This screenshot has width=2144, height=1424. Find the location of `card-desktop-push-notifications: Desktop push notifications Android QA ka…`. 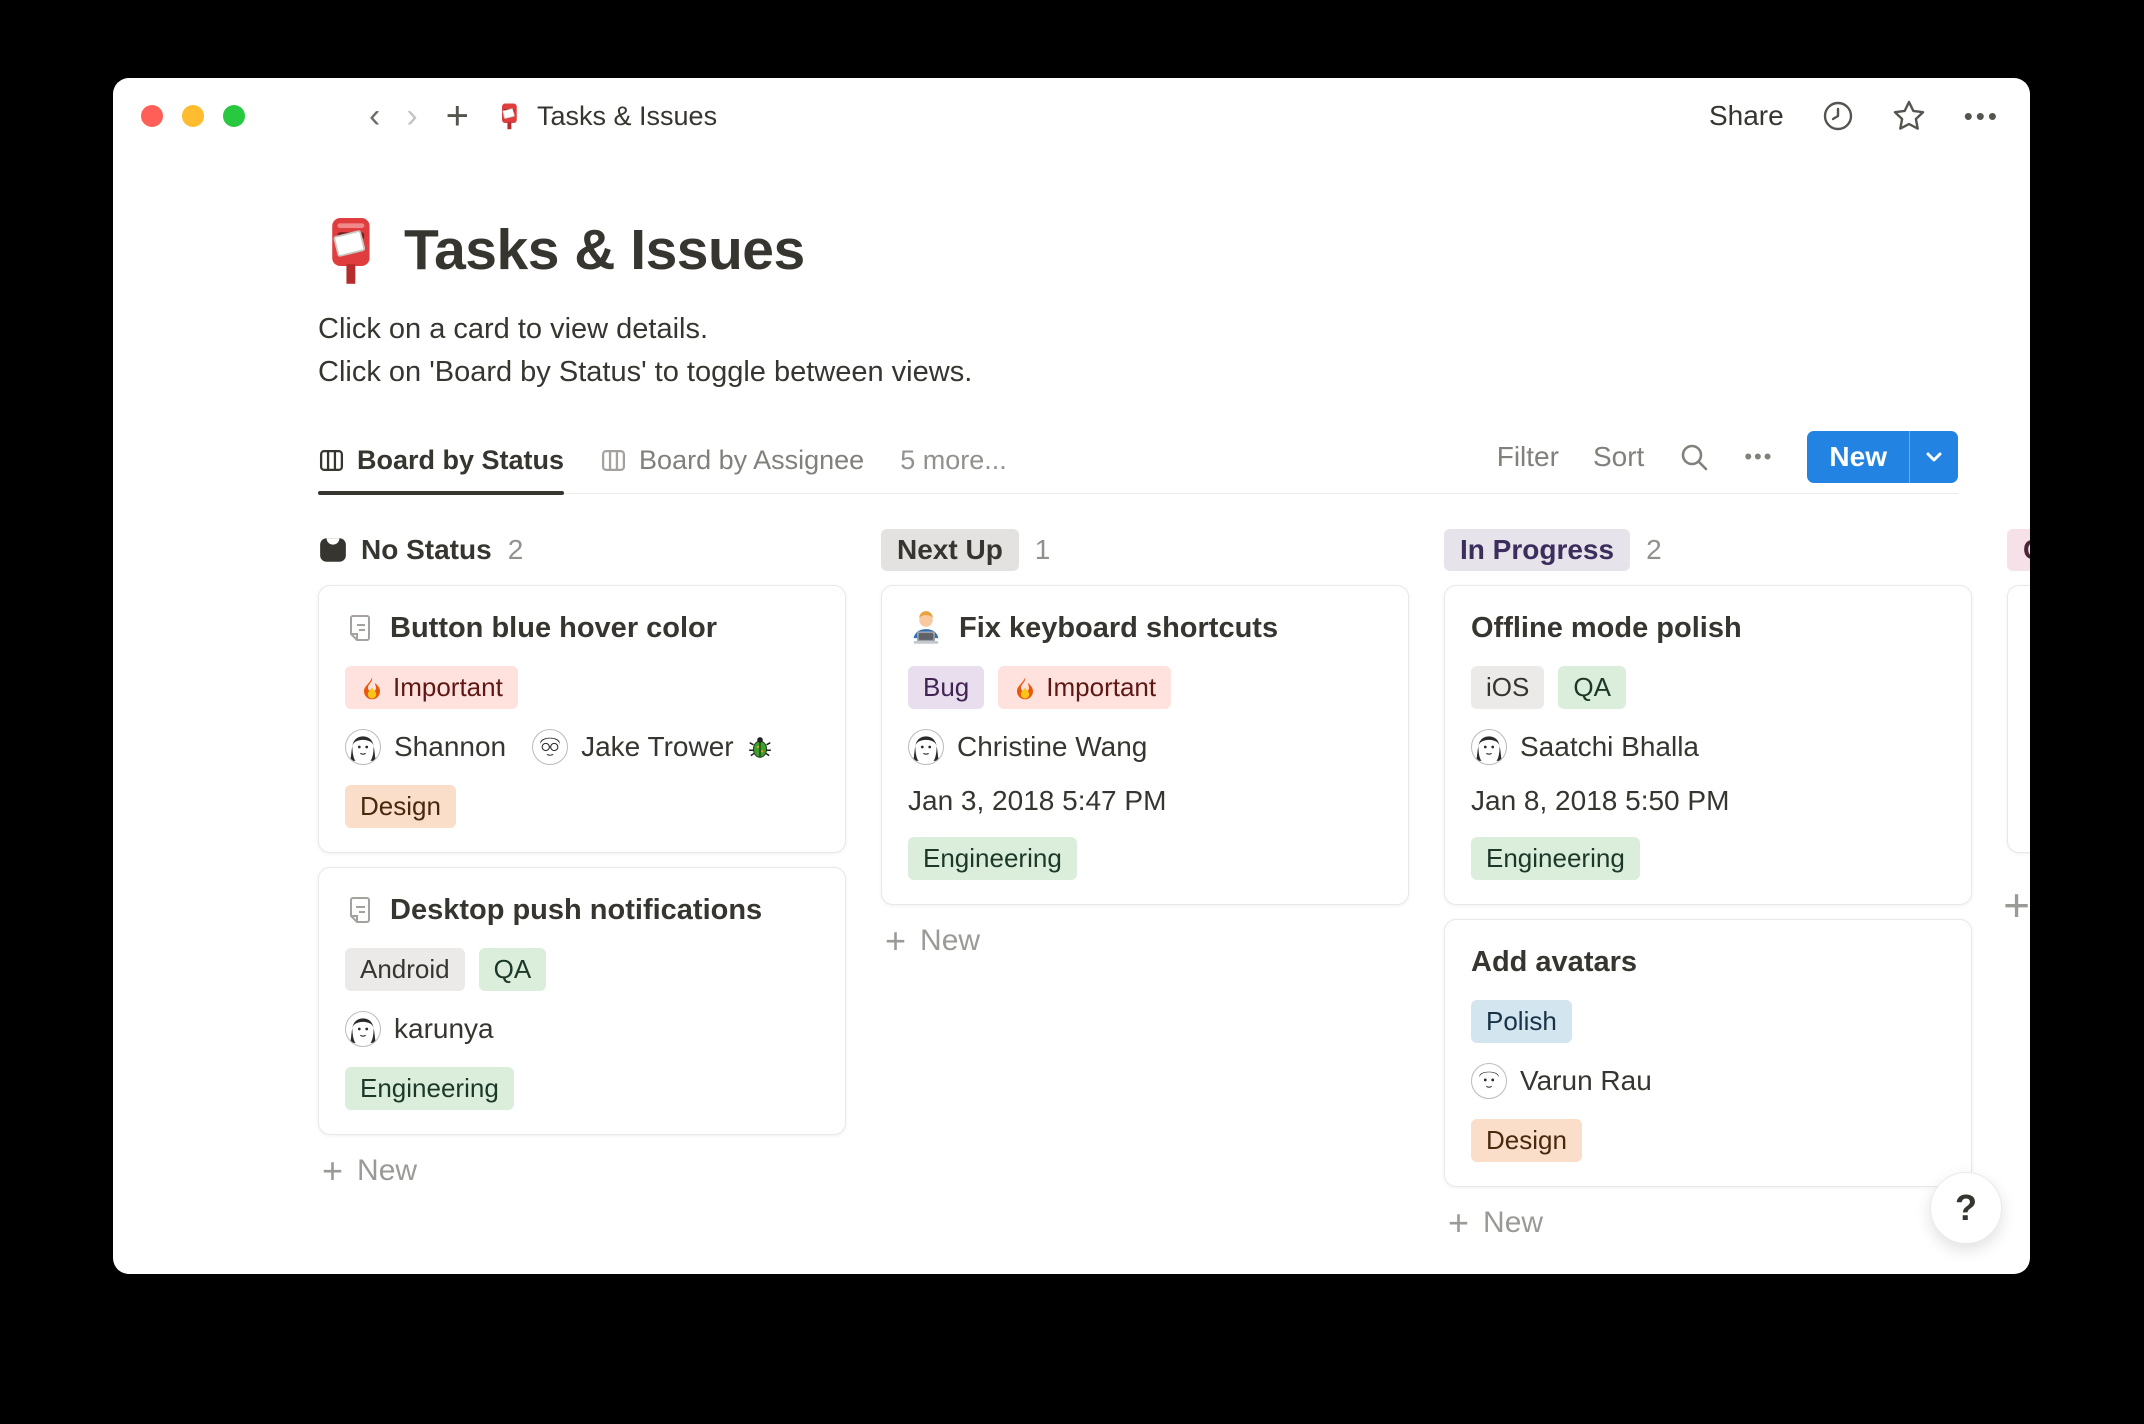

card-desktop-push-notifications: Desktop push notifications Android QA ka… is located at coordinates (582, 1001).